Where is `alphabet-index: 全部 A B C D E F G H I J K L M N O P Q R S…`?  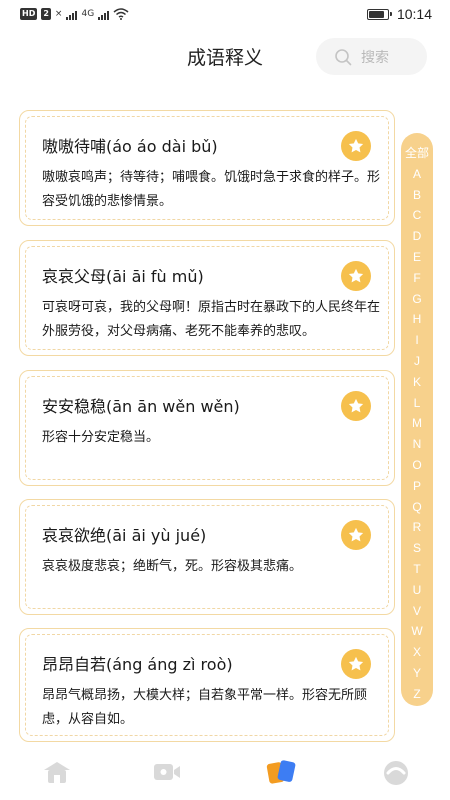
alphabet-index: 全部 A B C D E F G H I J K L M N O P Q R S… is located at coordinates (417, 419).